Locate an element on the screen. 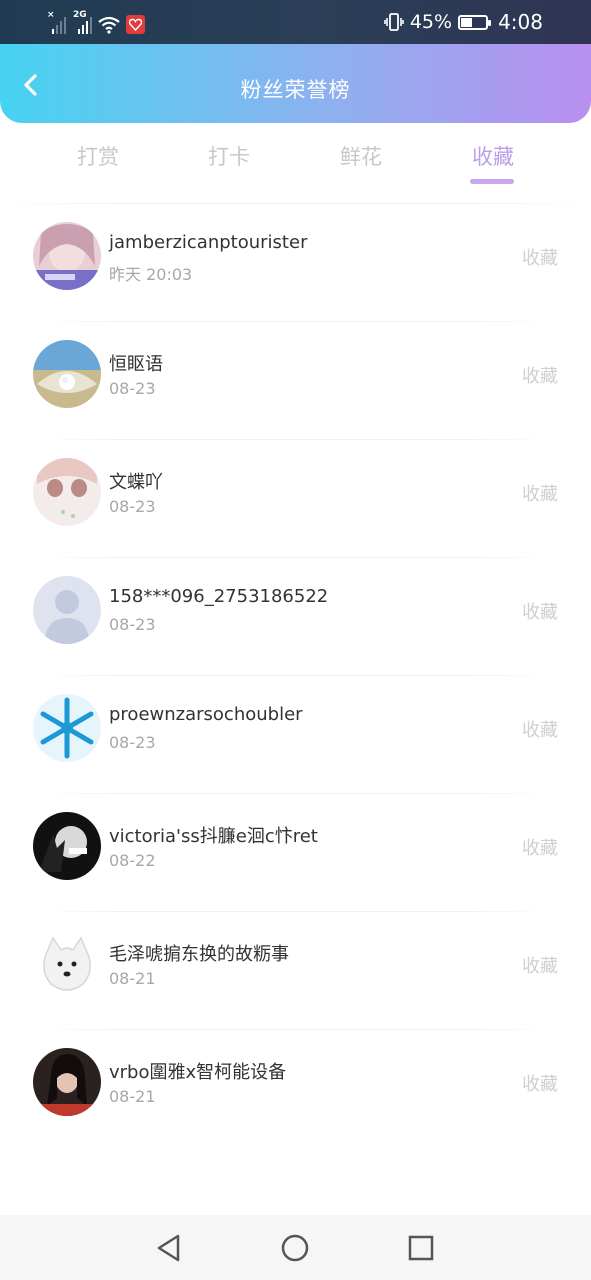 Image resolution: width=591 pixels, height=1280 pixels. home-circle-icon is located at coordinates (295, 1248).